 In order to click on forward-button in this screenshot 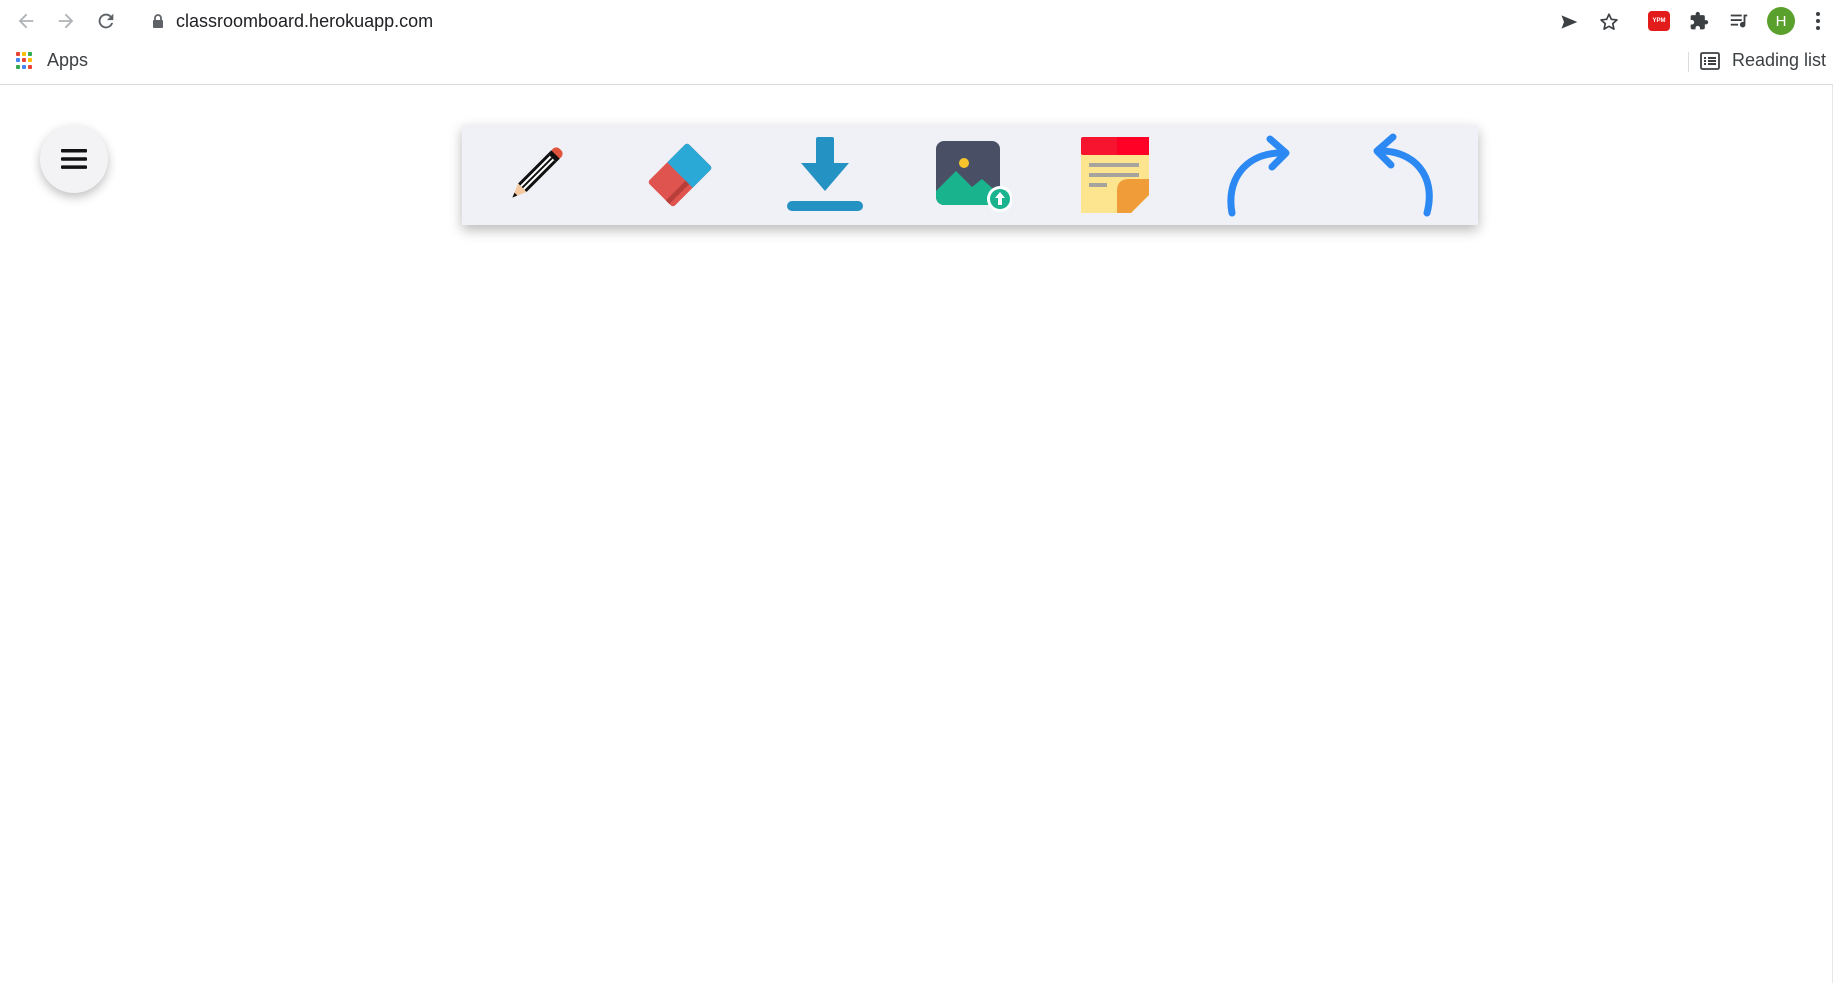, I will do `click(66, 21)`.